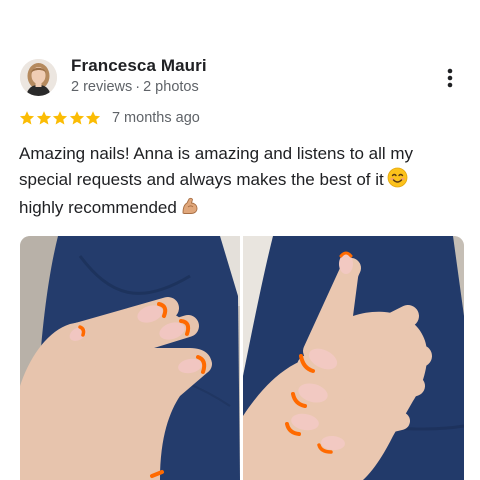  I want to click on more-options-button, so click(450, 78).